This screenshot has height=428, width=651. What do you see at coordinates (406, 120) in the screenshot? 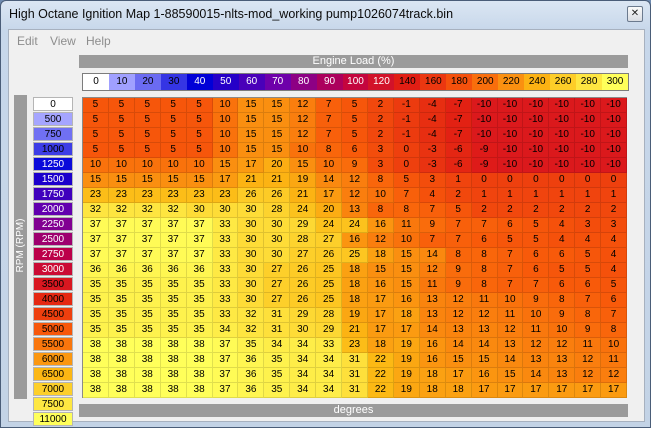
I see `table-cell: -1` at bounding box center [406, 120].